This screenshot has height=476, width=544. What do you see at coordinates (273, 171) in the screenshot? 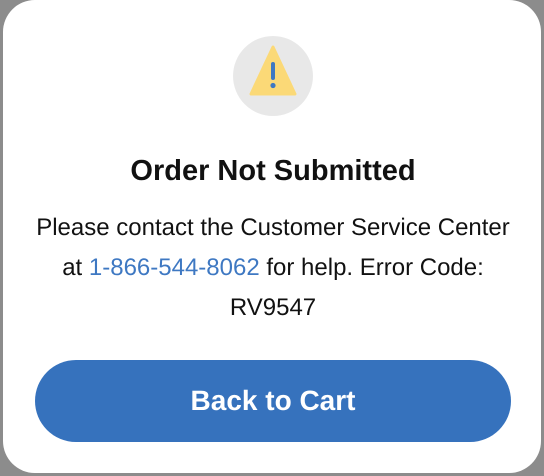
I see `dialog-title: Order Not Submitted` at bounding box center [273, 171].